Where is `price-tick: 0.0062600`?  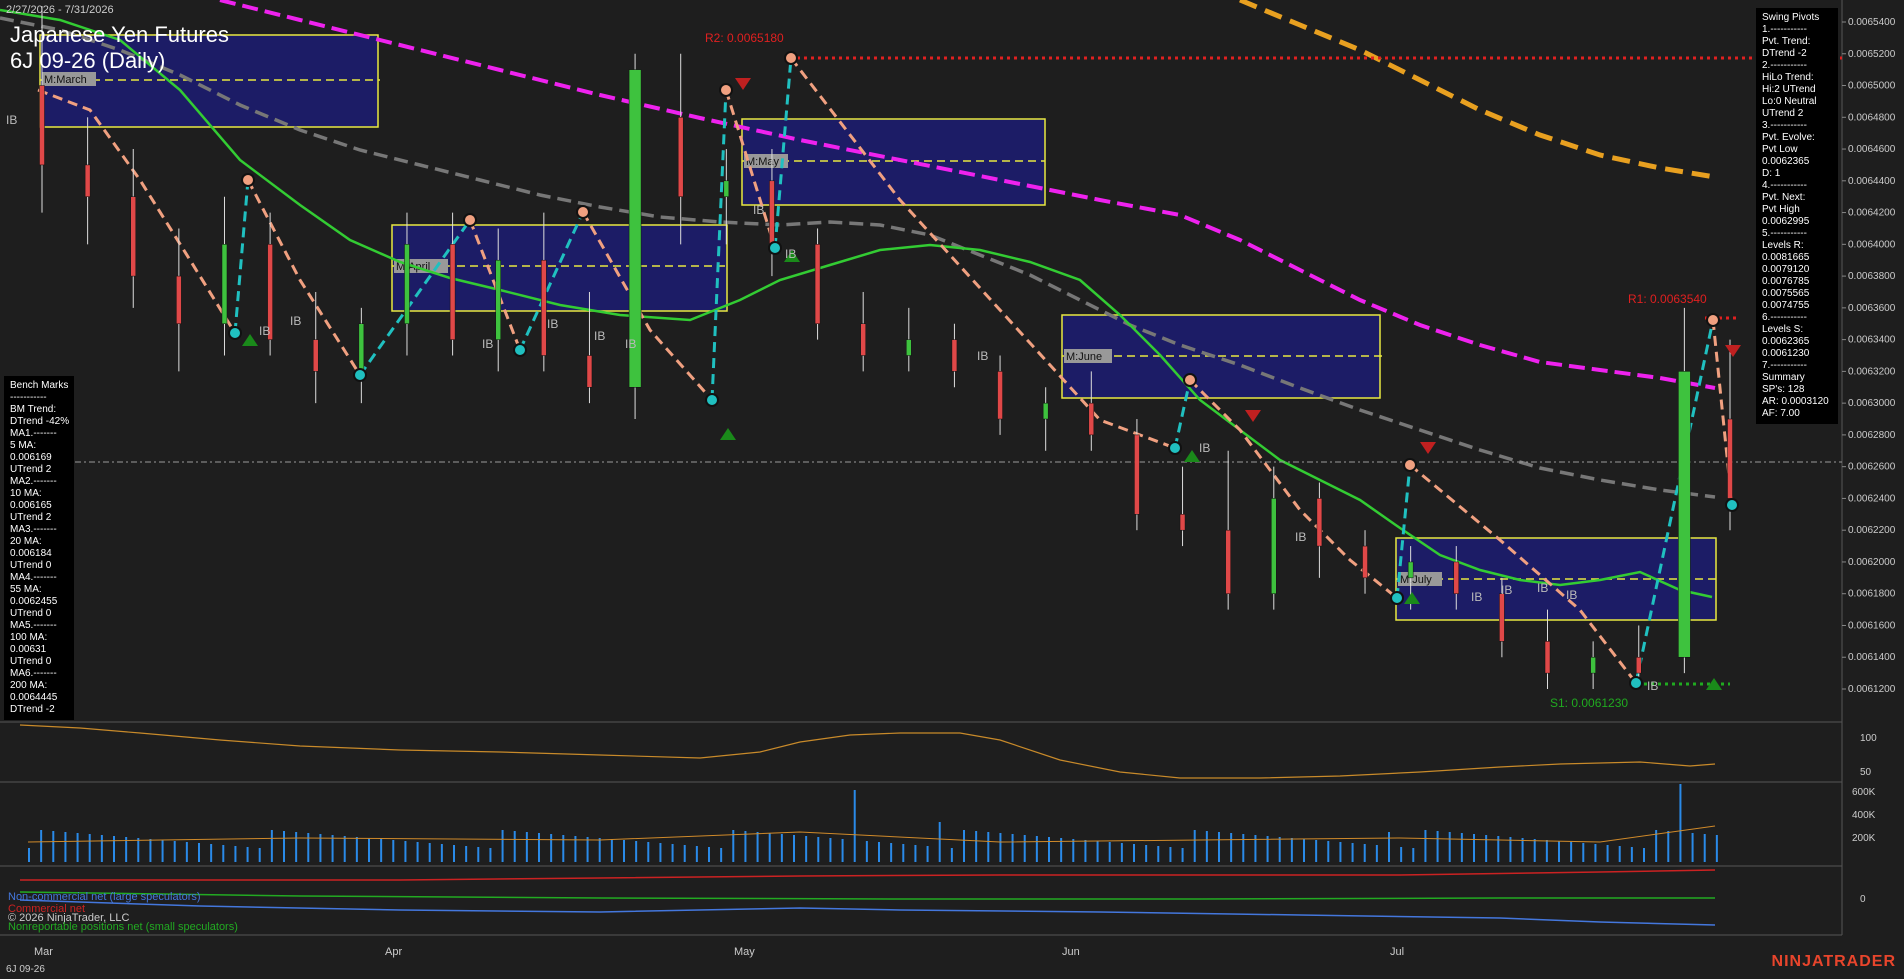 price-tick: 0.0062600 is located at coordinates (1872, 467).